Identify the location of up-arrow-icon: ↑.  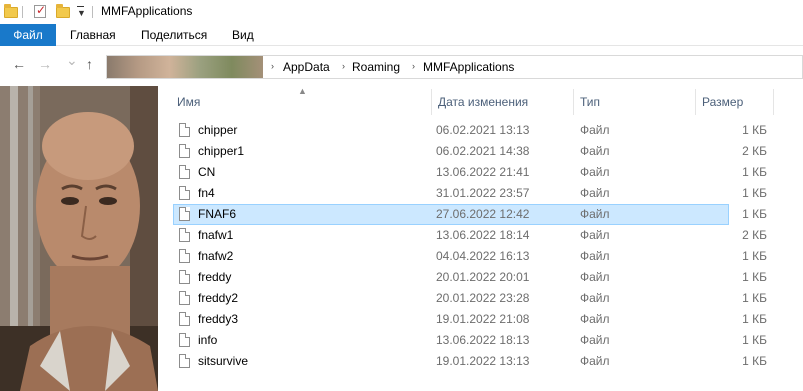
(89, 64).